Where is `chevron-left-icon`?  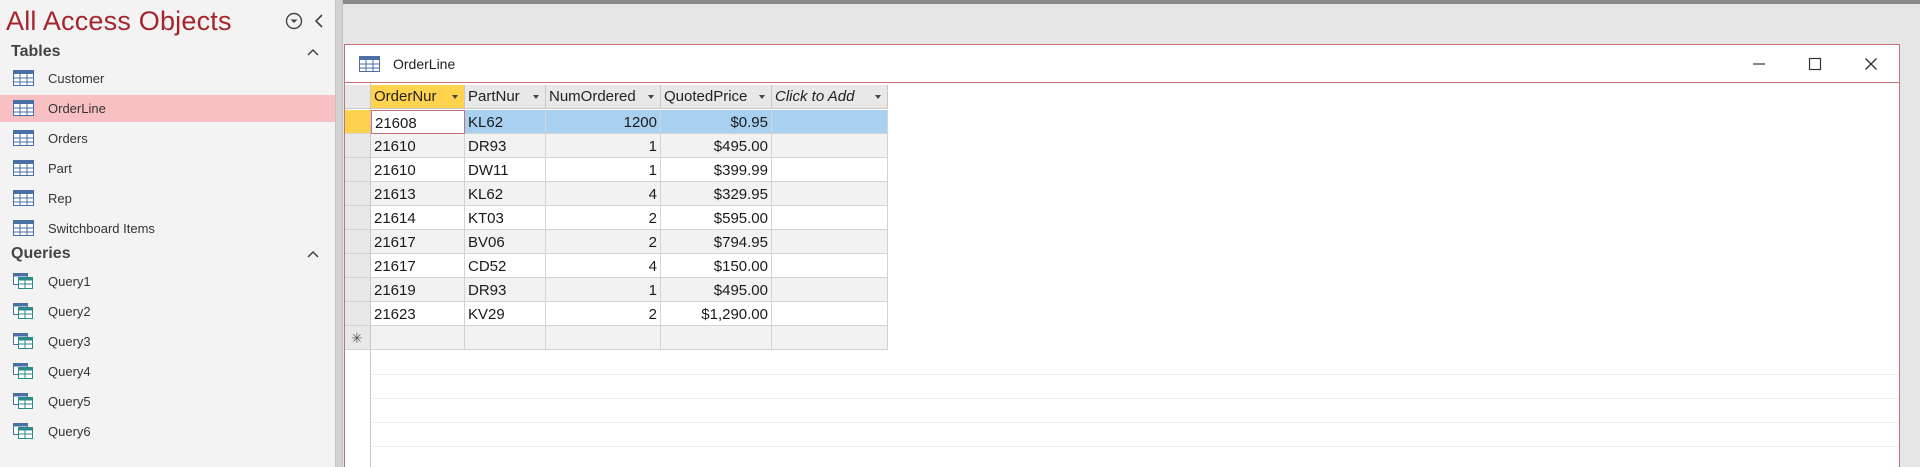 chevron-left-icon is located at coordinates (319, 21).